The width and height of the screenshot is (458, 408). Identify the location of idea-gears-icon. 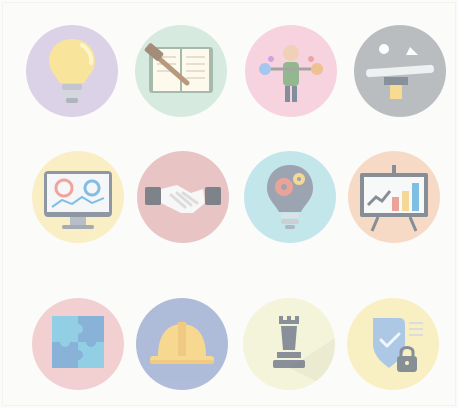
(290, 197).